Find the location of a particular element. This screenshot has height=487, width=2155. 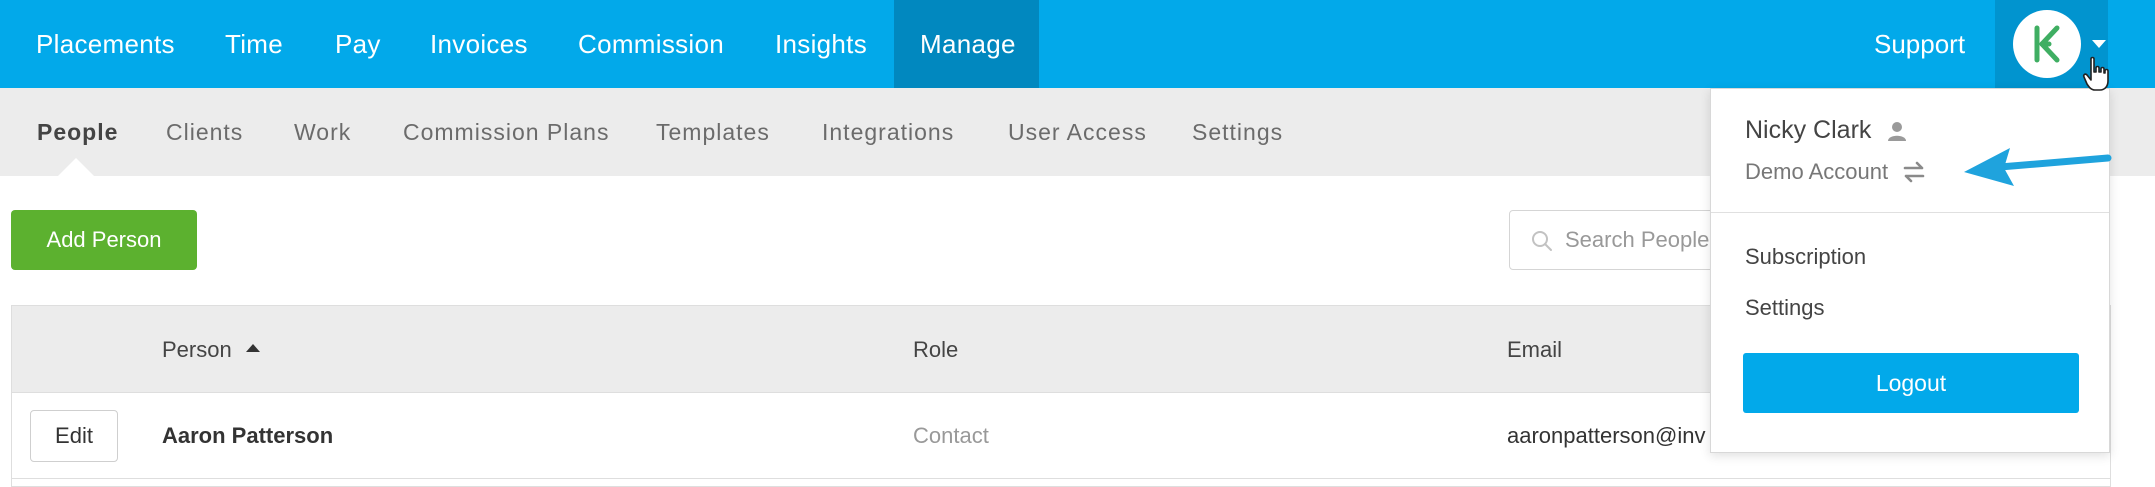

nav-commission: Commission is located at coordinates (651, 44).